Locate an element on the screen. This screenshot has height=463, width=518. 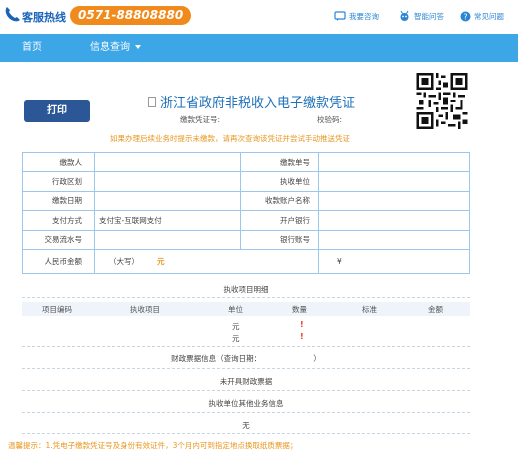
amount-row: 人民币金额 （大写） 元 ¥ is located at coordinates (246, 261).